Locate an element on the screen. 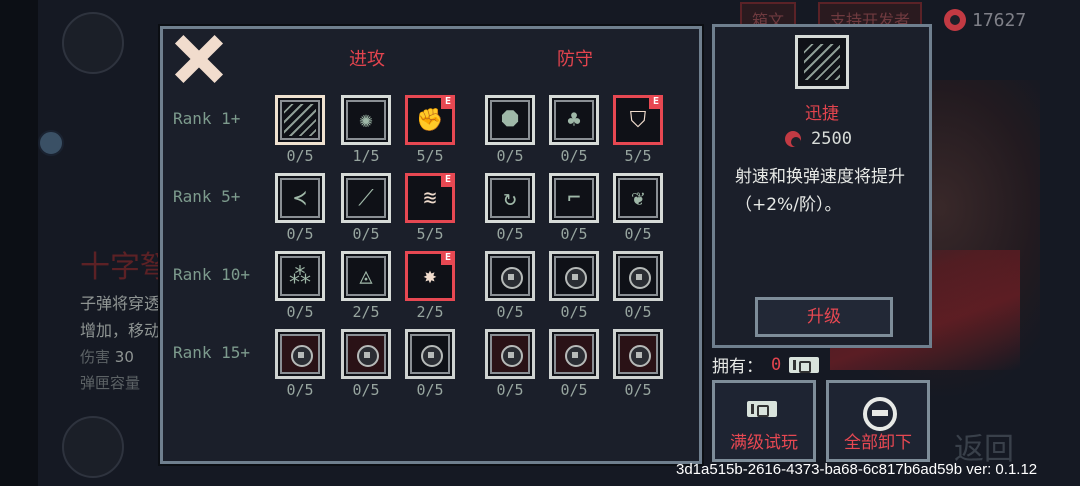 This screenshot has width=1080, height=486. talent-slot: ≺ is located at coordinates (300, 198).